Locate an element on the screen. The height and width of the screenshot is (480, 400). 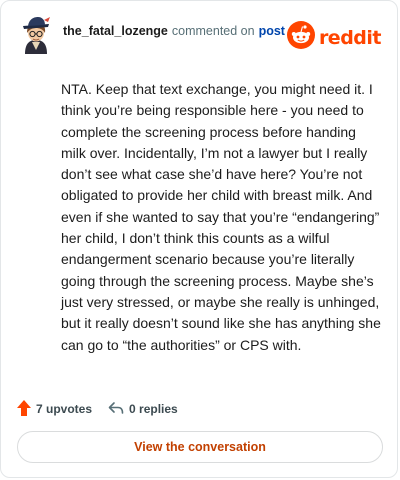
upvote-count: 7 upvotes is located at coordinates (64, 409).